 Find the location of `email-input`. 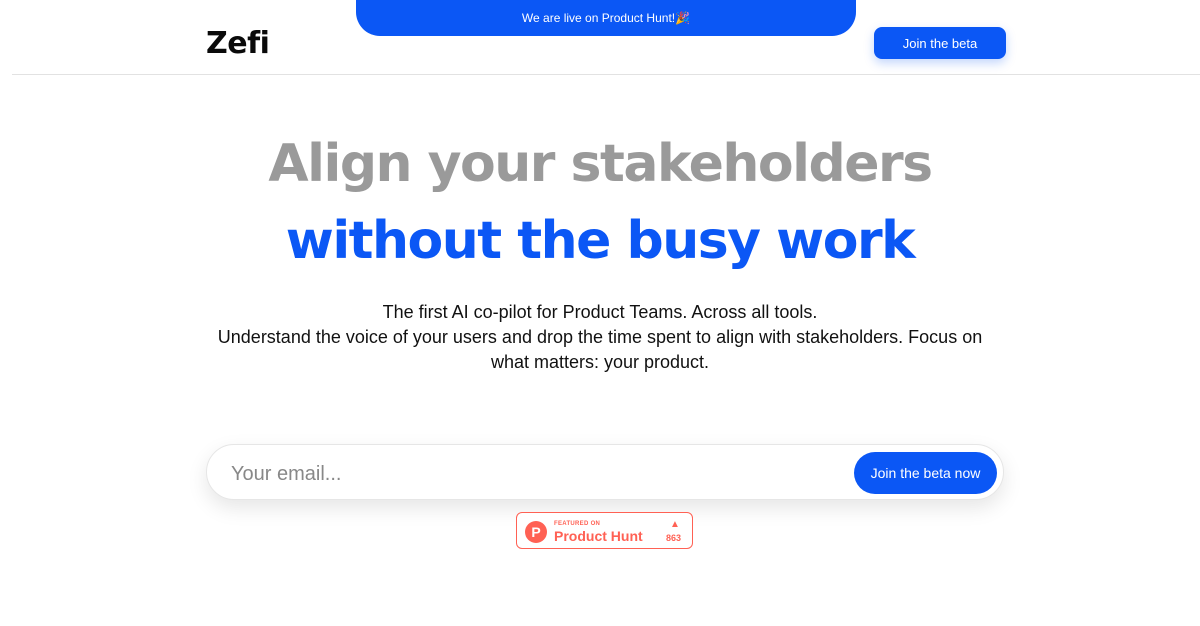

email-input is located at coordinates (531, 474).